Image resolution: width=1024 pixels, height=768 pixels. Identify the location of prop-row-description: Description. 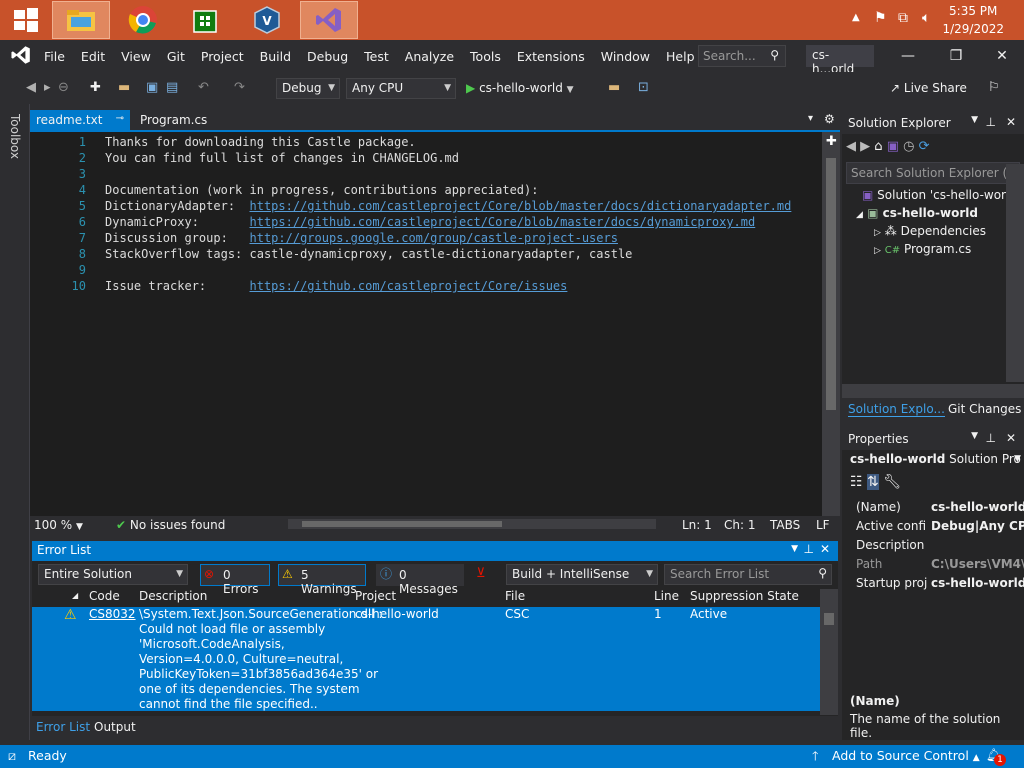
(940, 547).